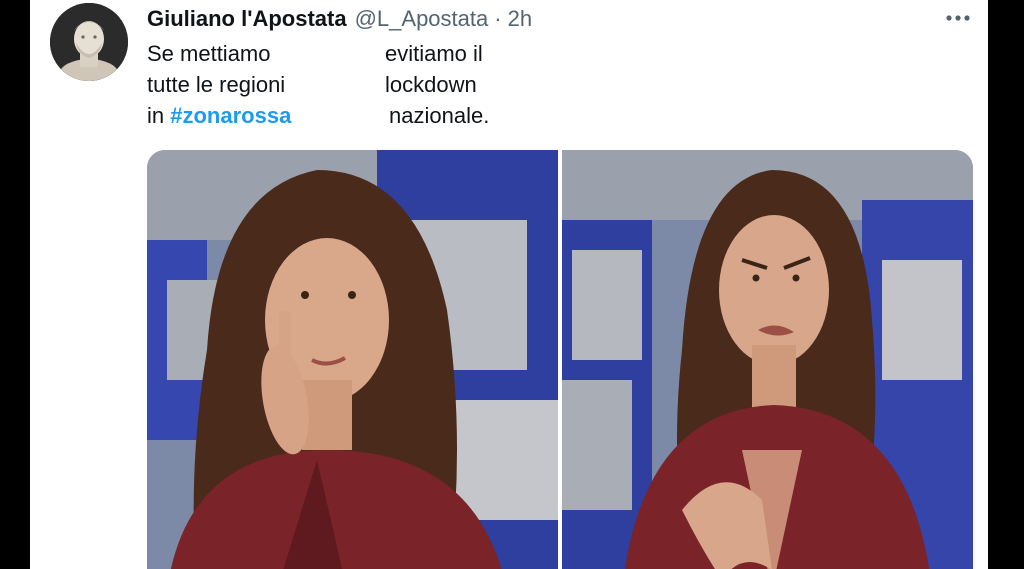  I want to click on tweet-header: Giuliano l'Apostata @L_Apostata · 2h, so click(339, 19).